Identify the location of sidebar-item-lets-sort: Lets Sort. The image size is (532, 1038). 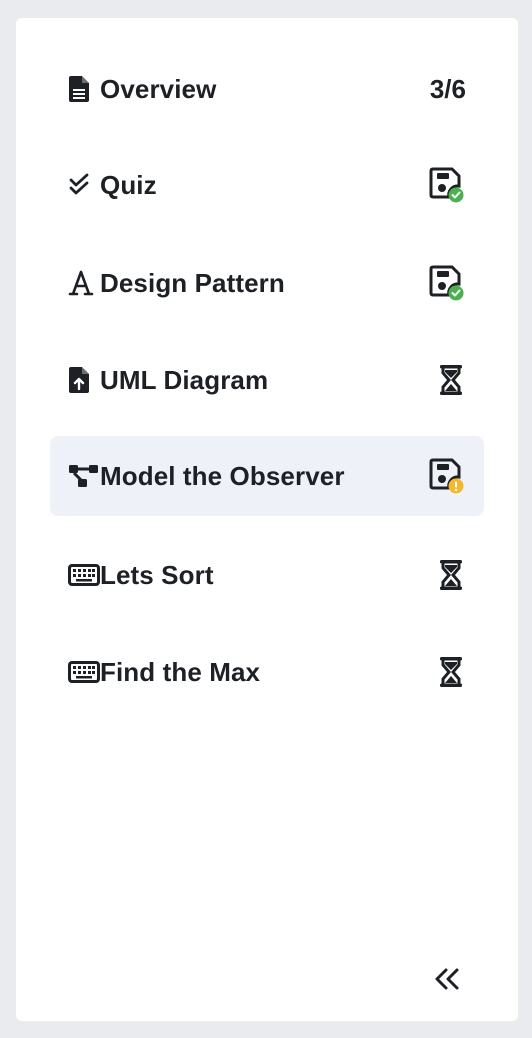
(267, 575).